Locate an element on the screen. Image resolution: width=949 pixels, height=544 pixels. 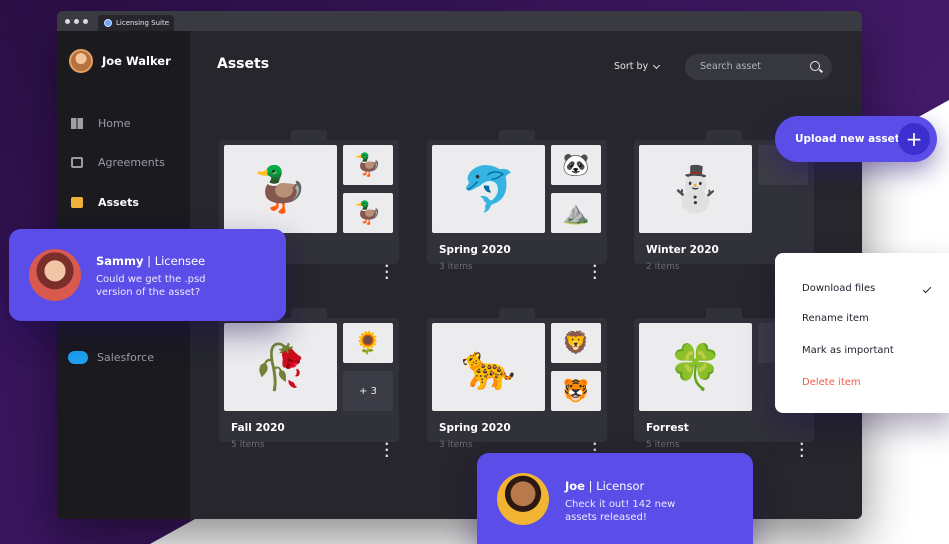
card-item-count: 2 items is located at coordinates (663, 267).